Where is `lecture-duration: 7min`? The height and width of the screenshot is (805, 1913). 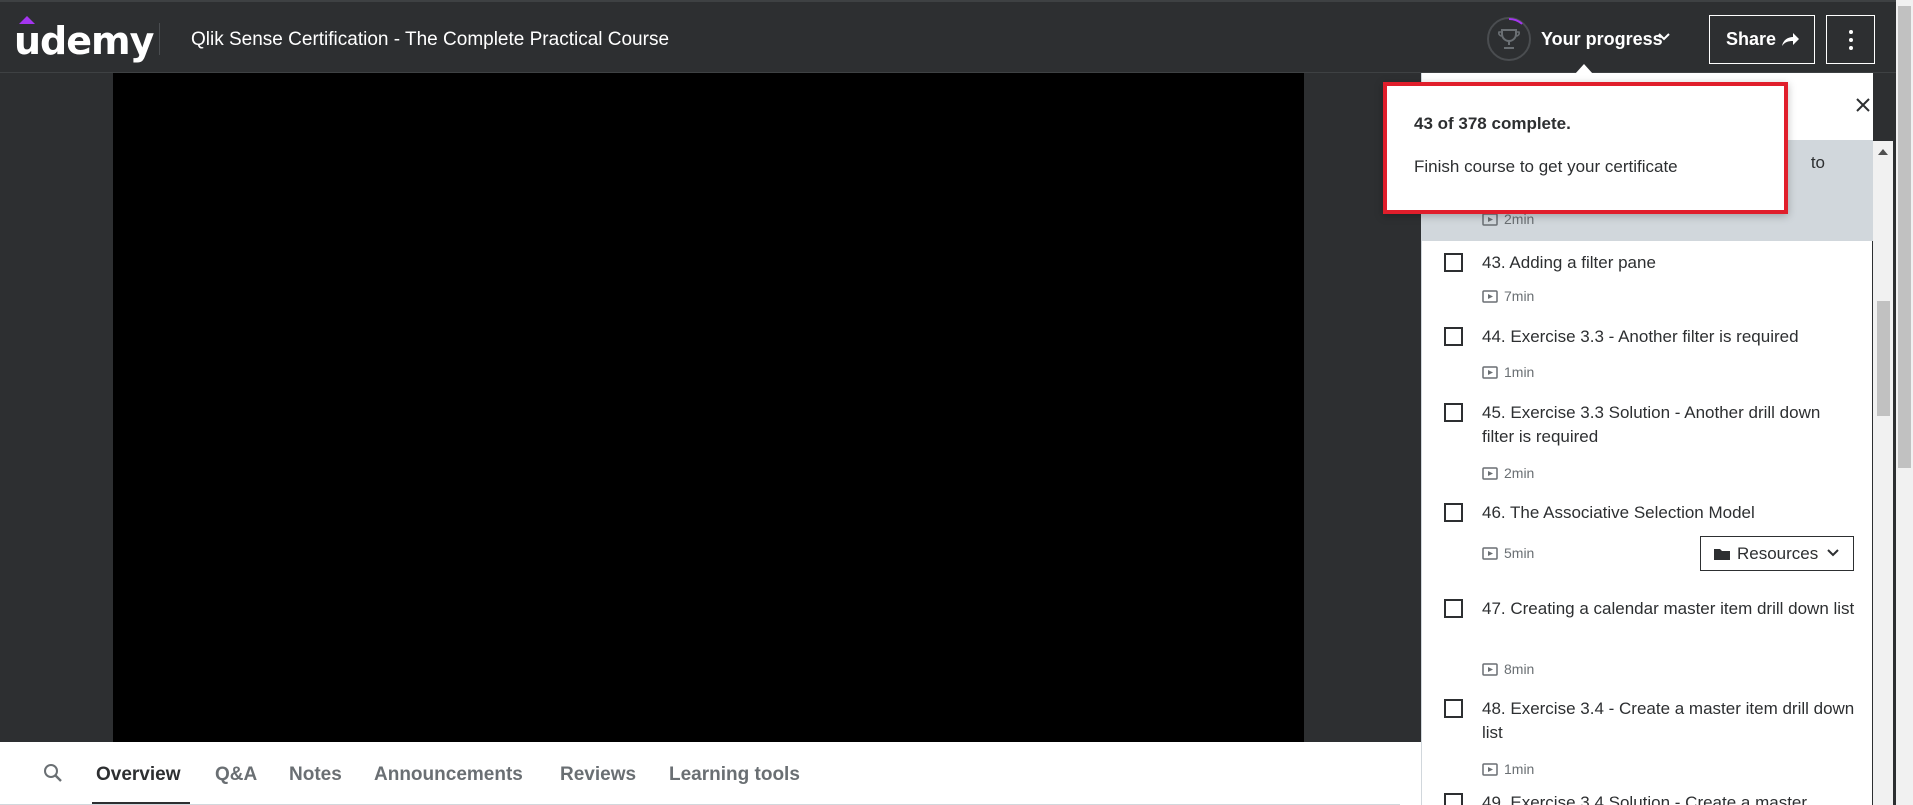
lecture-duration: 7min is located at coordinates (1508, 296).